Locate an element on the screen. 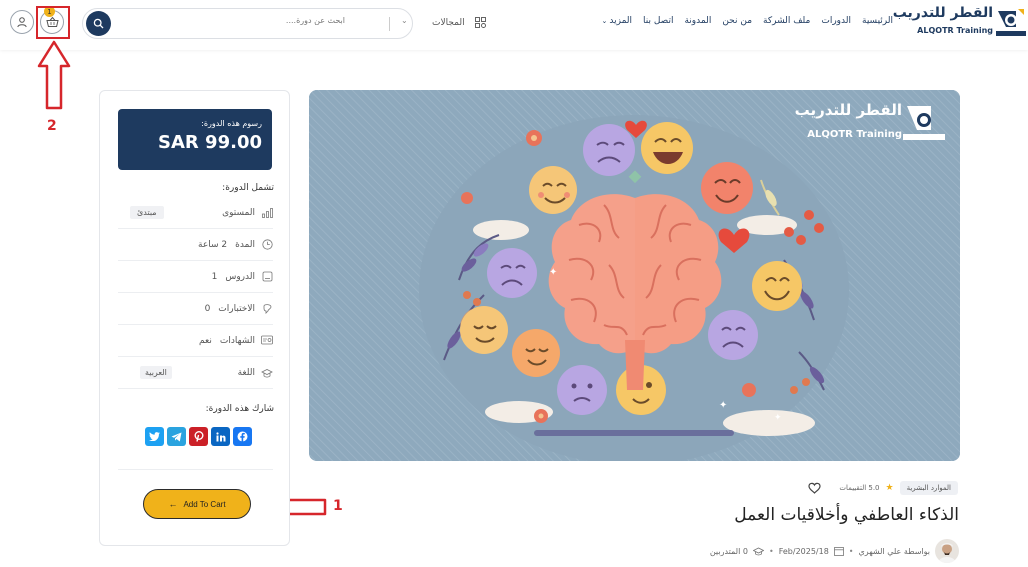 The image size is (1028, 567). cart-highlight-box is located at coordinates (53, 22).